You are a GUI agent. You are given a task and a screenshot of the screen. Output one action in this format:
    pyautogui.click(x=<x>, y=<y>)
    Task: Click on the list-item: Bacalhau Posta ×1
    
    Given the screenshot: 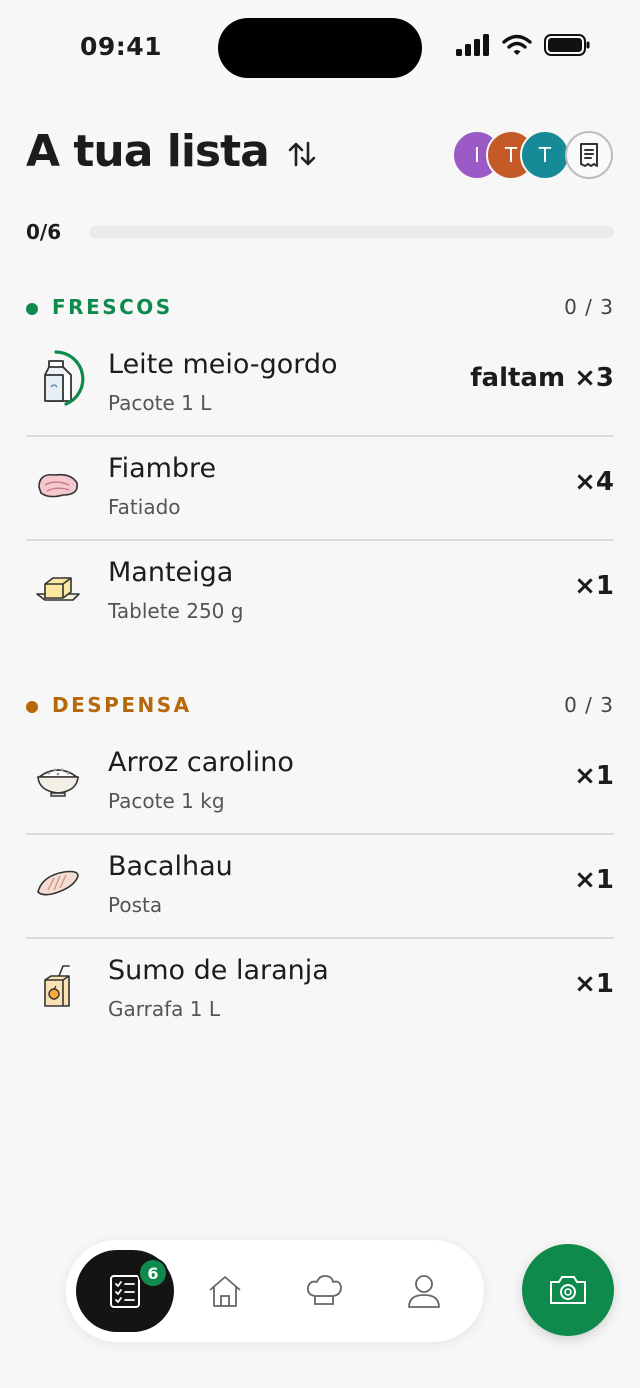 What is the action you would take?
    pyautogui.click(x=320, y=887)
    